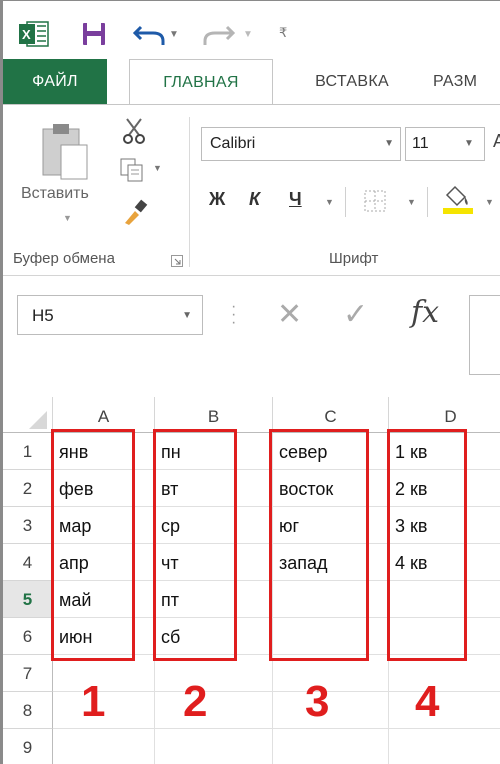 The height and width of the screenshot is (764, 500). What do you see at coordinates (427, 701) in the screenshot?
I see `annotation-number-4: 4` at bounding box center [427, 701].